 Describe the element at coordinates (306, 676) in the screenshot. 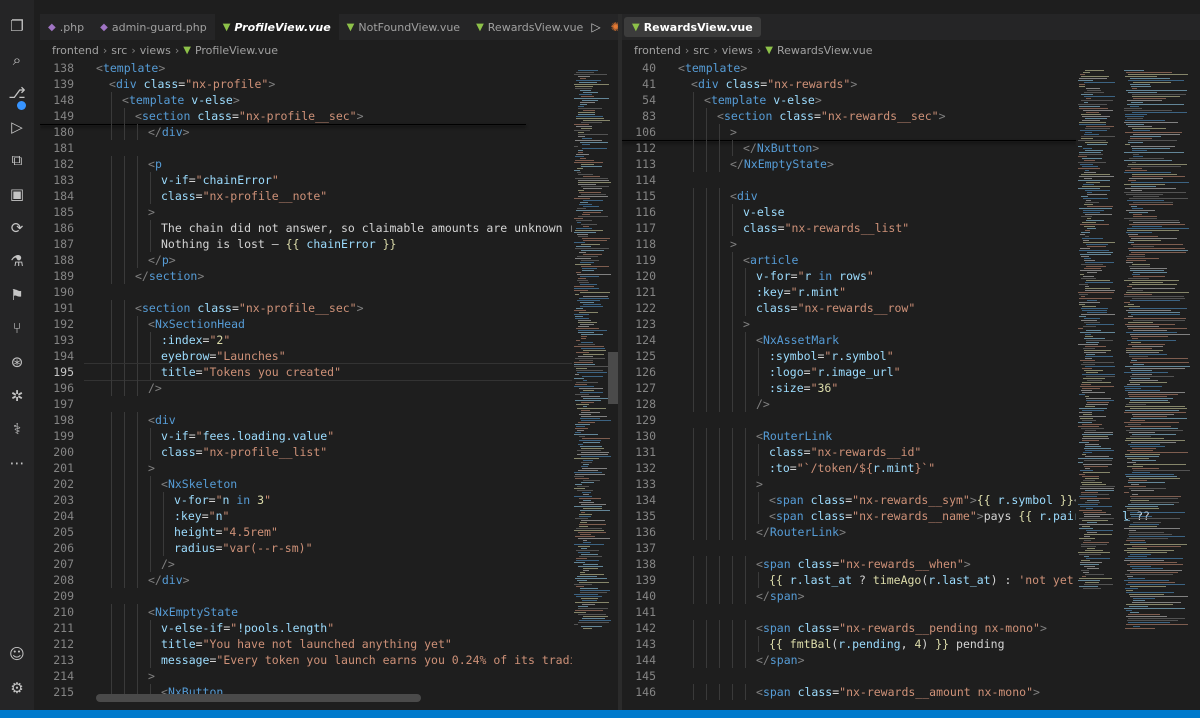

I see `code-line: 214 >` at that location.